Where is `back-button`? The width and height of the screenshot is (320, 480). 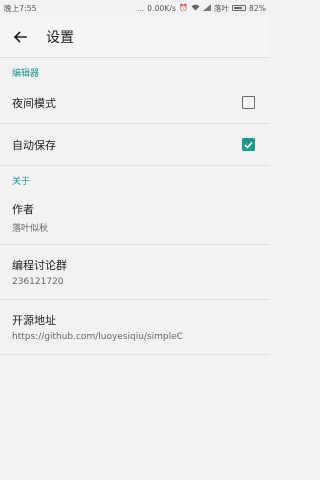 back-button is located at coordinates (20, 37).